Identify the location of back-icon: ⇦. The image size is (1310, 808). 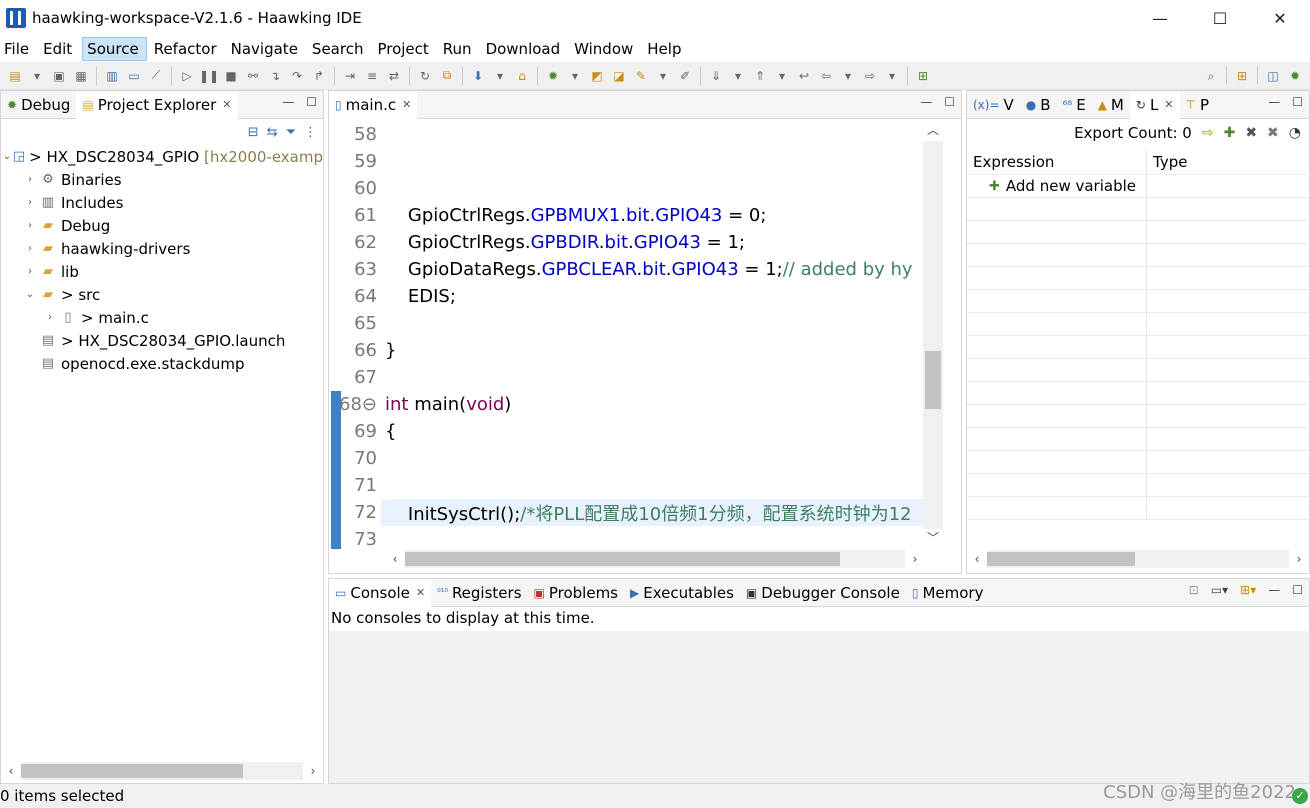
(826, 76).